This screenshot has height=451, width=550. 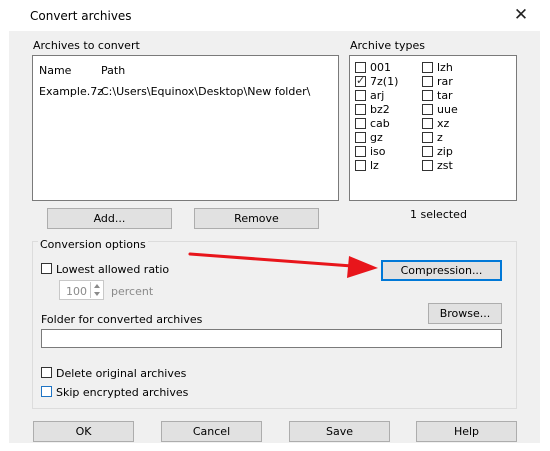 I want to click on annotation-arrow, so click(x=283, y=265).